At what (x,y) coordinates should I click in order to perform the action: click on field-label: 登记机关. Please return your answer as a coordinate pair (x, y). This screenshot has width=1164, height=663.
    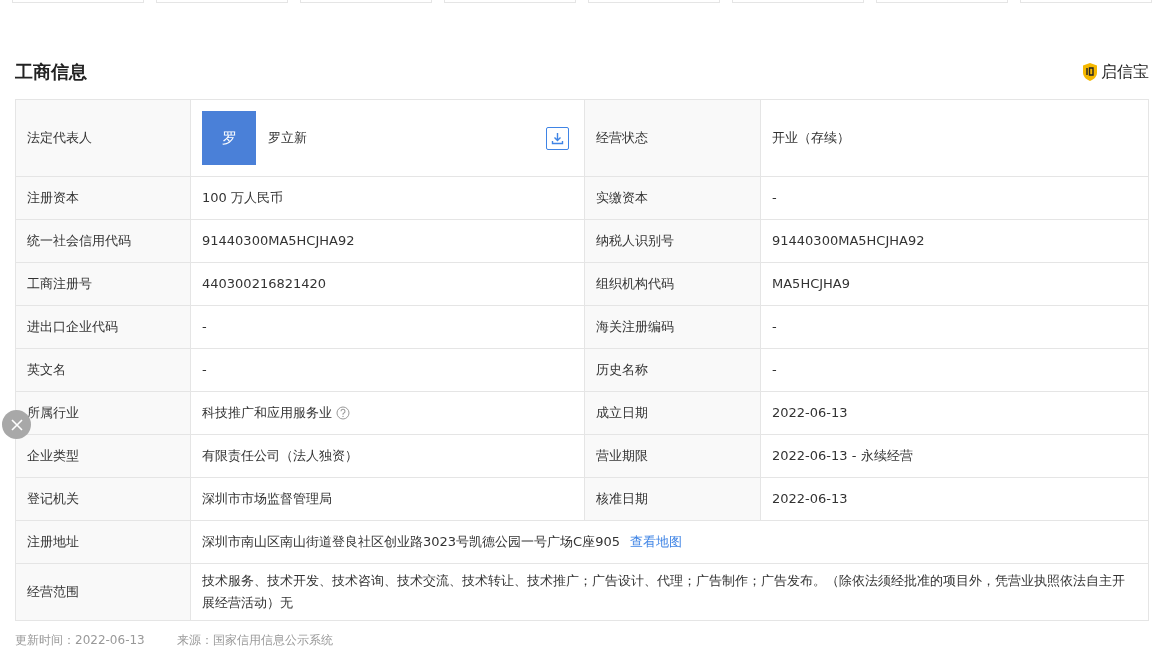
    Looking at the image, I should click on (103, 499).